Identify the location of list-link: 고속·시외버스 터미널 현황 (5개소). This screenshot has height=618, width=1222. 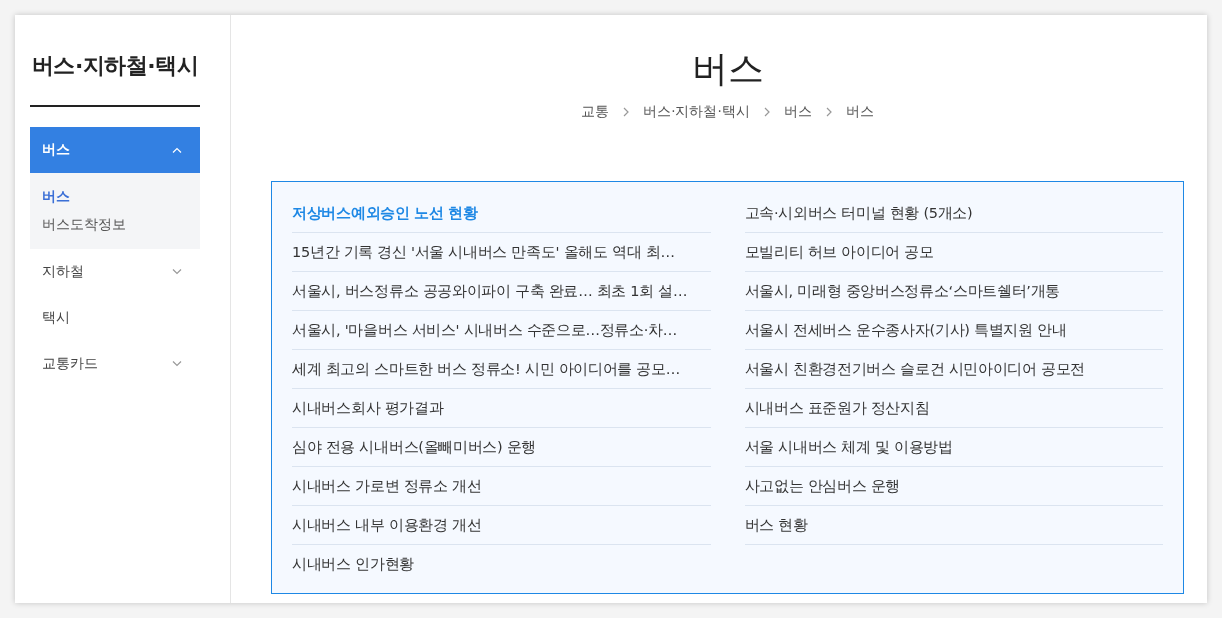
(953, 213).